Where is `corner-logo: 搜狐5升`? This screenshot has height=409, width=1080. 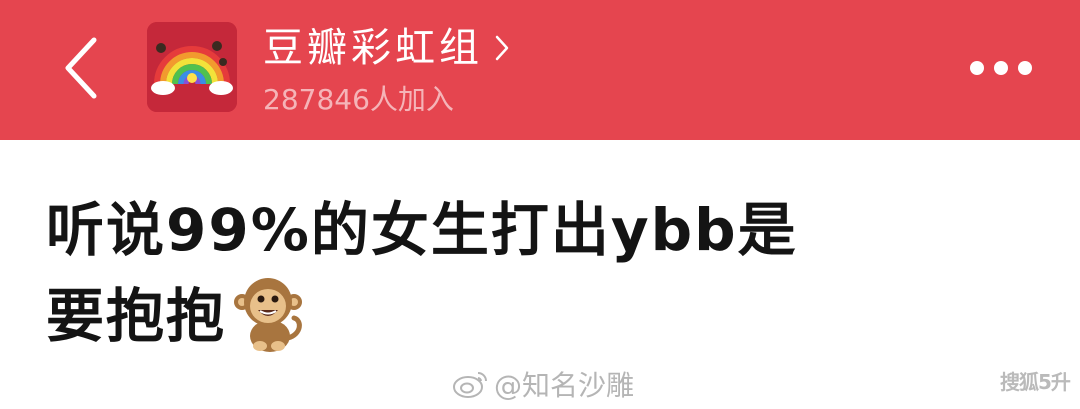 corner-logo: 搜狐5升 is located at coordinates (1035, 382).